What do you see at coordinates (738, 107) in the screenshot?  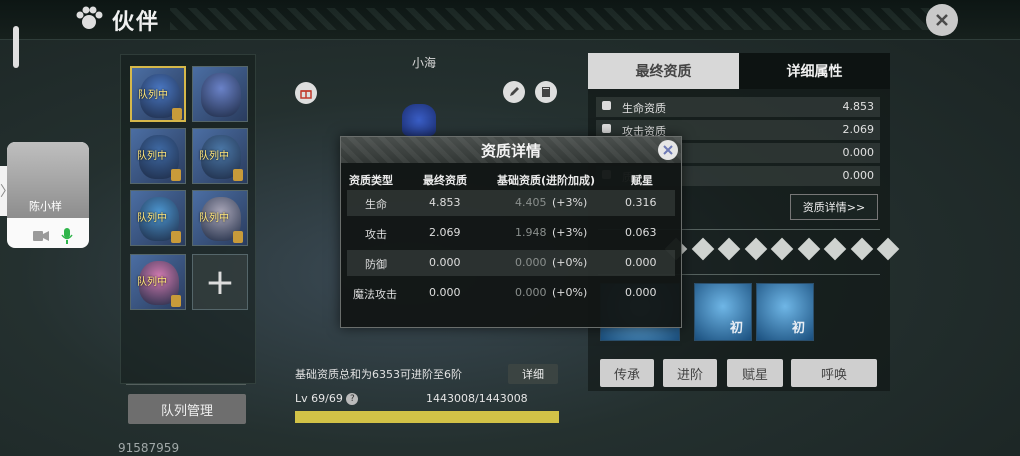 I see `stat-row: 生命资质 4.853` at bounding box center [738, 107].